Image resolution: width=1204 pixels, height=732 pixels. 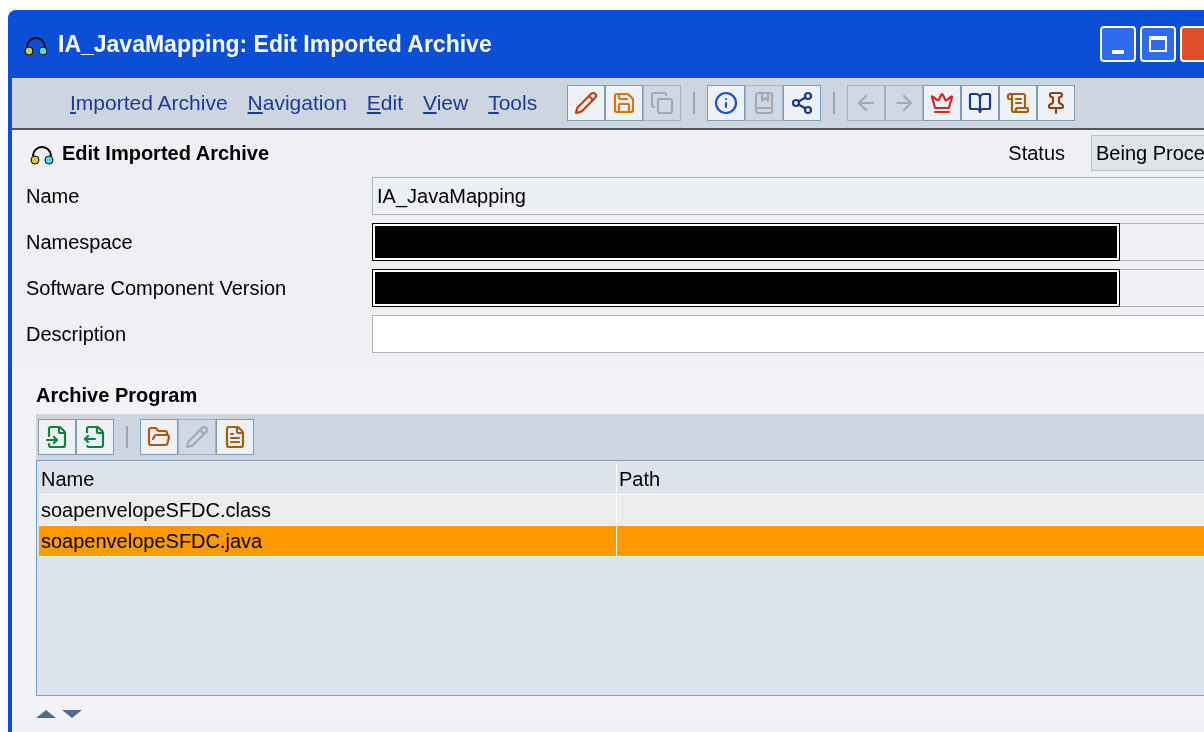 What do you see at coordinates (275, 44) in the screenshot?
I see `window-title: IA_JavaMapping: Edit Imported Archive` at bounding box center [275, 44].